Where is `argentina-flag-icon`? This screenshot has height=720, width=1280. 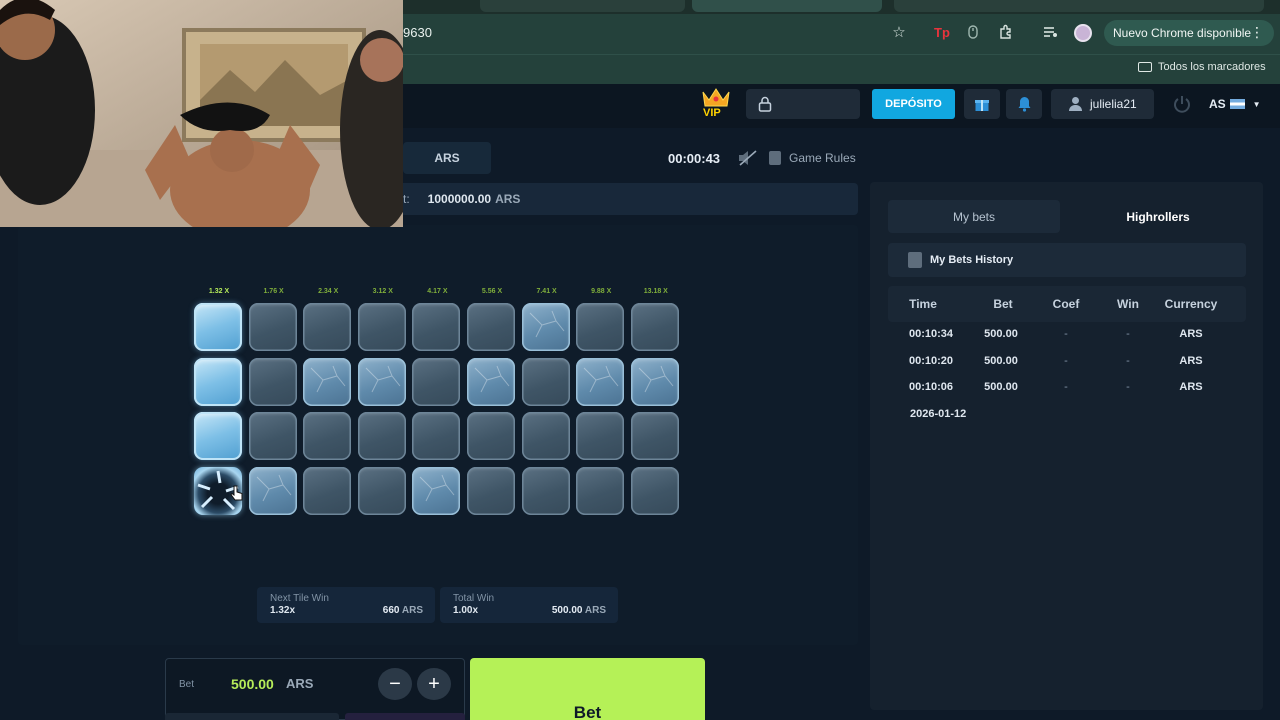 argentina-flag-icon is located at coordinates (1237, 104).